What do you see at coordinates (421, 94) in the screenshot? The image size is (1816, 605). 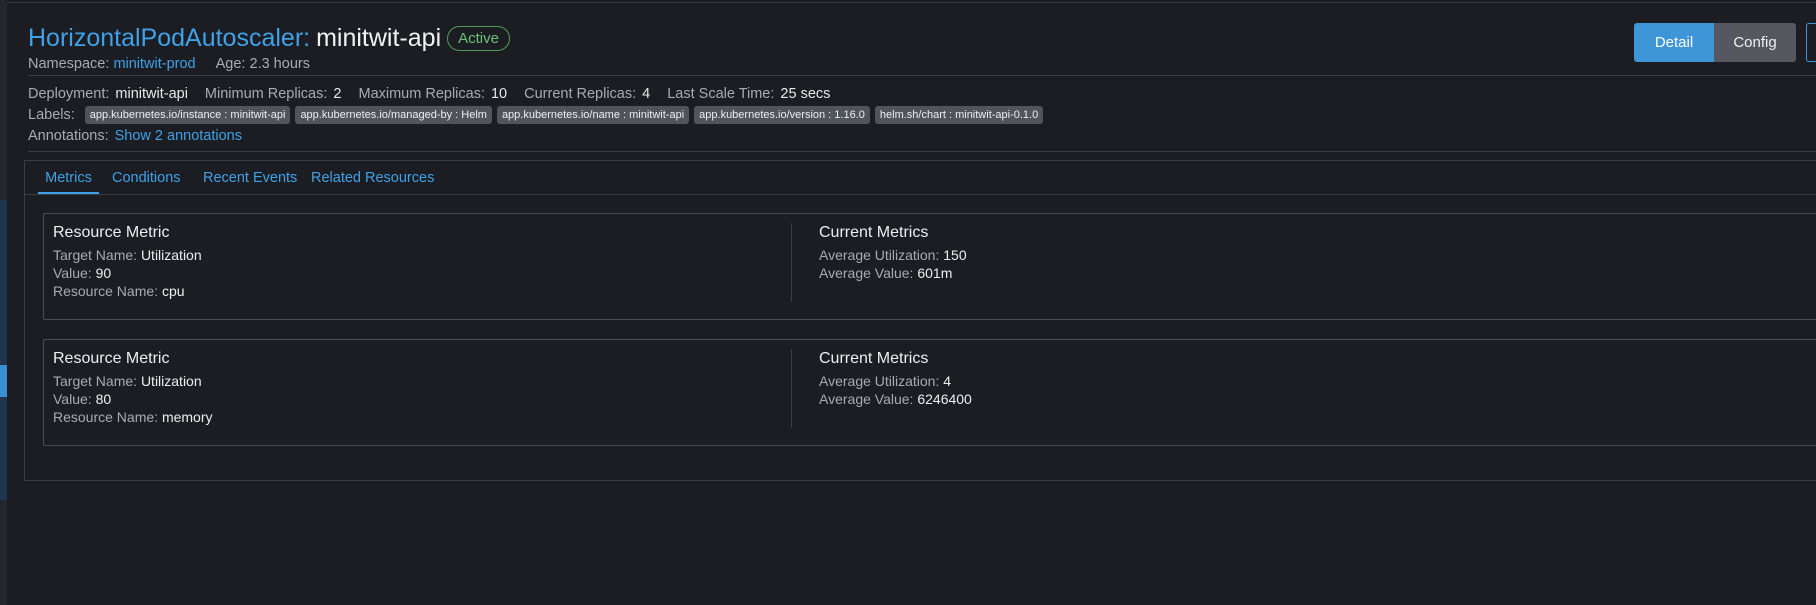 I see `max-replicas-label: Maximum Replicas:` at bounding box center [421, 94].